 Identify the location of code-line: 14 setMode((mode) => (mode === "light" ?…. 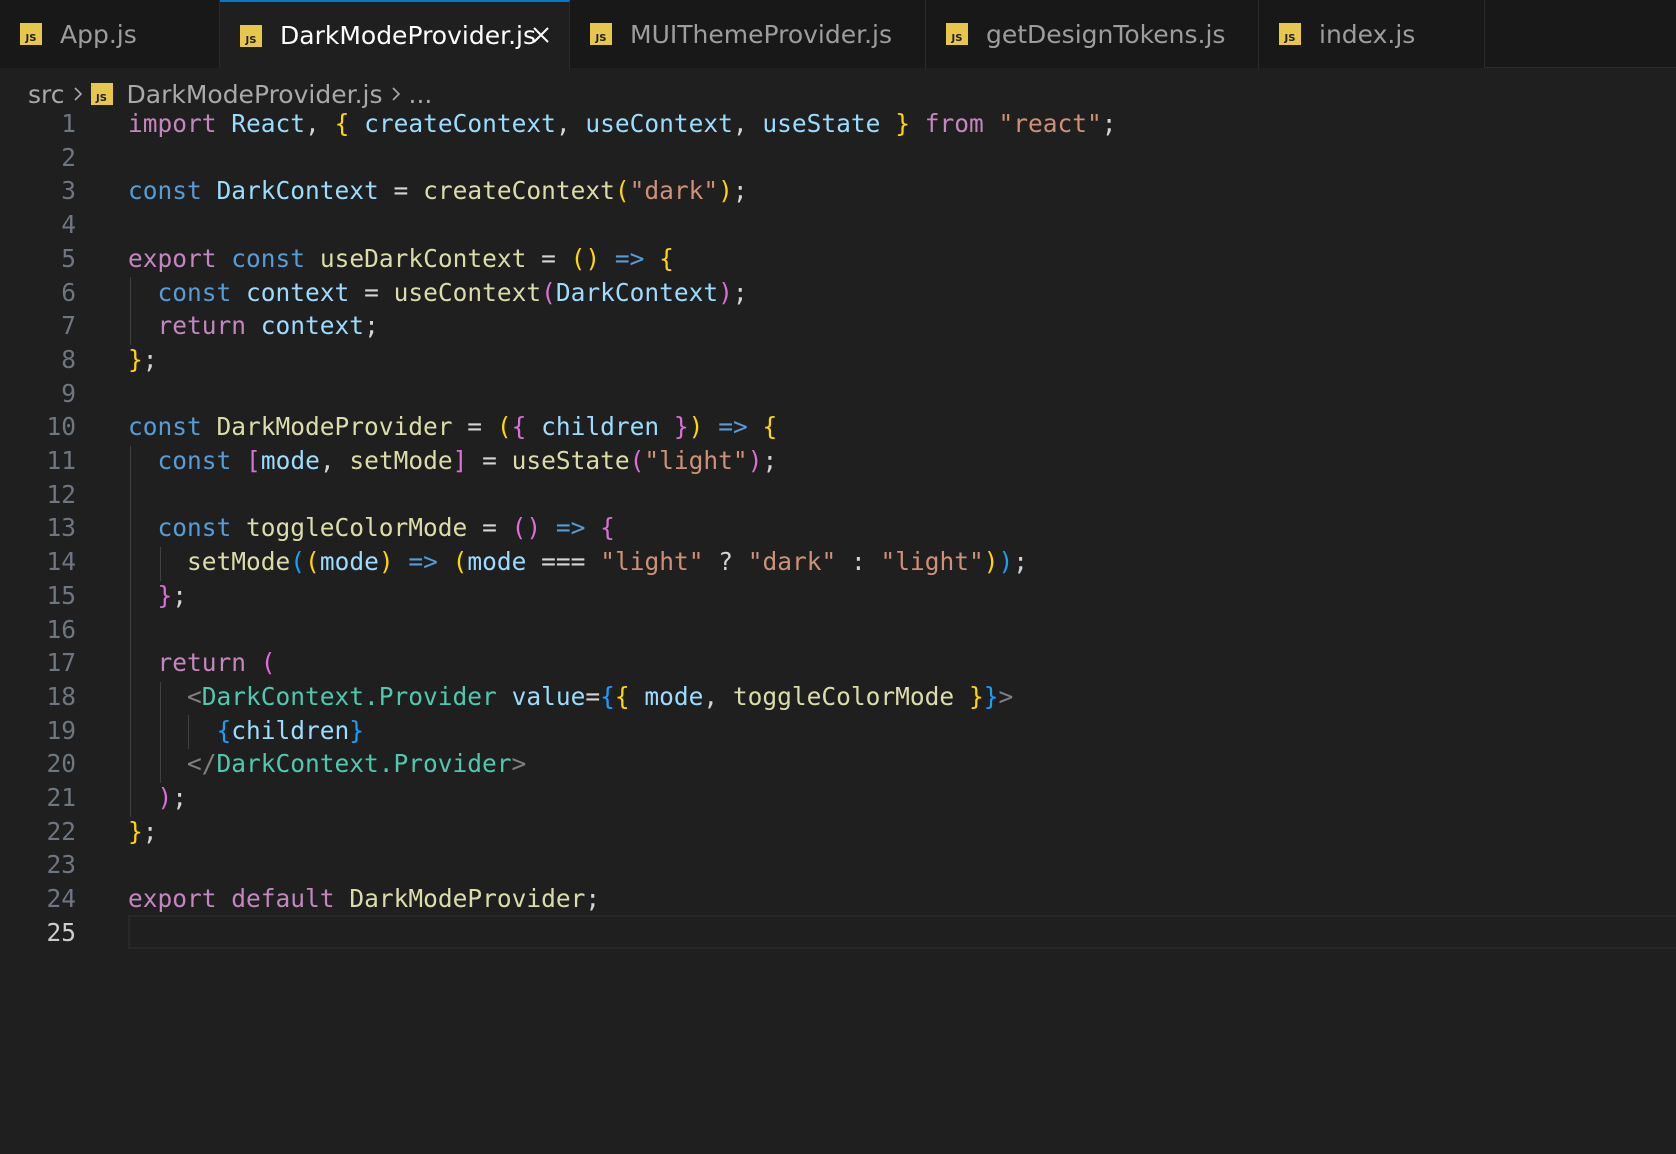
(838, 562).